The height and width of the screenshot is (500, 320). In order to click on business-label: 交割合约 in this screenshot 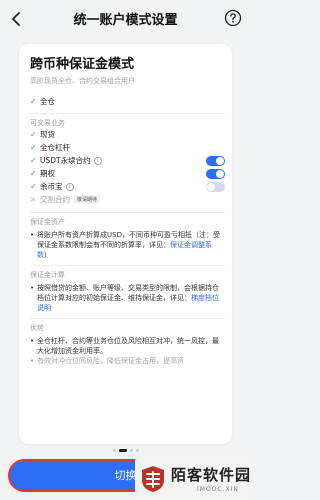, I will do `click(55, 199)`.